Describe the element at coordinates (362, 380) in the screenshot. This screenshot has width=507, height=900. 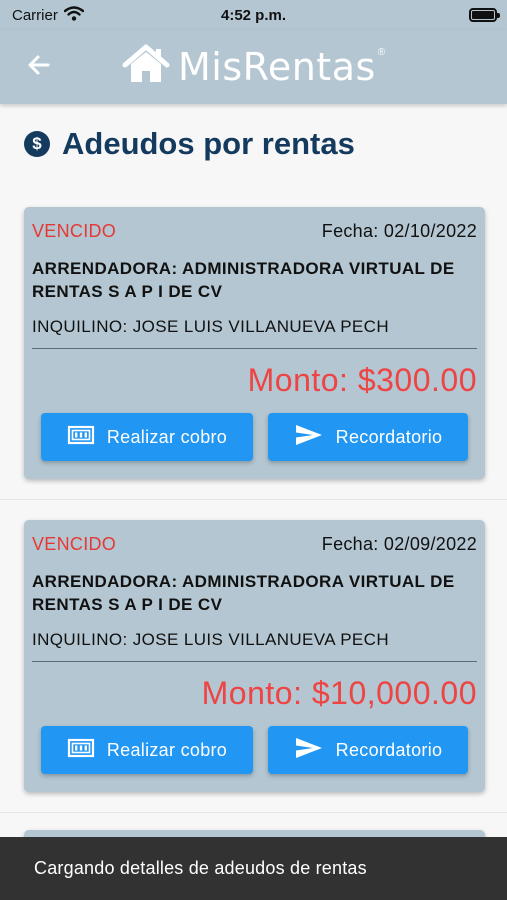
I see `amount-label: Monto: $300.00` at that location.